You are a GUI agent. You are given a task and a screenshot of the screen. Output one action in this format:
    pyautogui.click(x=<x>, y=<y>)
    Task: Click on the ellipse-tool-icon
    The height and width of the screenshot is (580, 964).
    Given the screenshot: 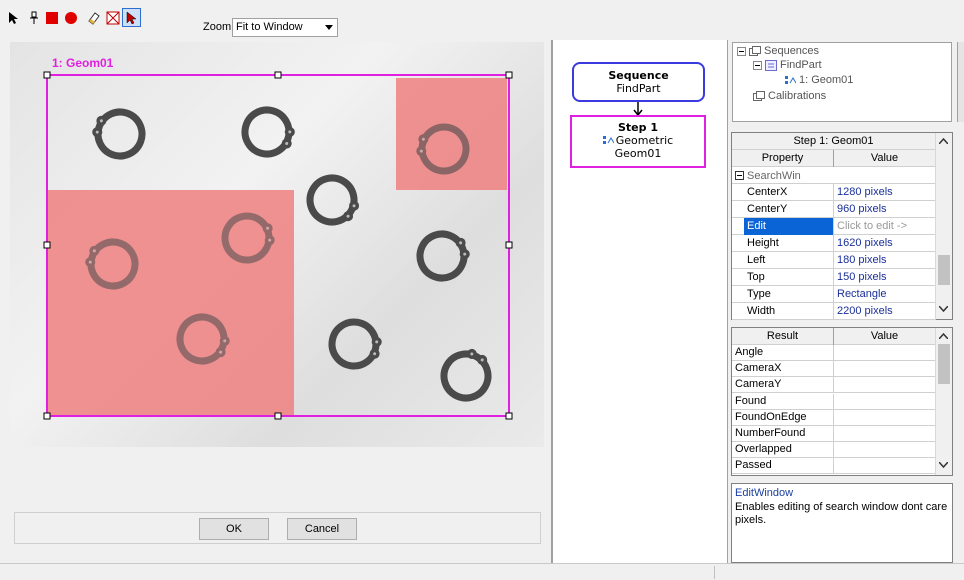 What is the action you would take?
    pyautogui.click(x=70, y=17)
    